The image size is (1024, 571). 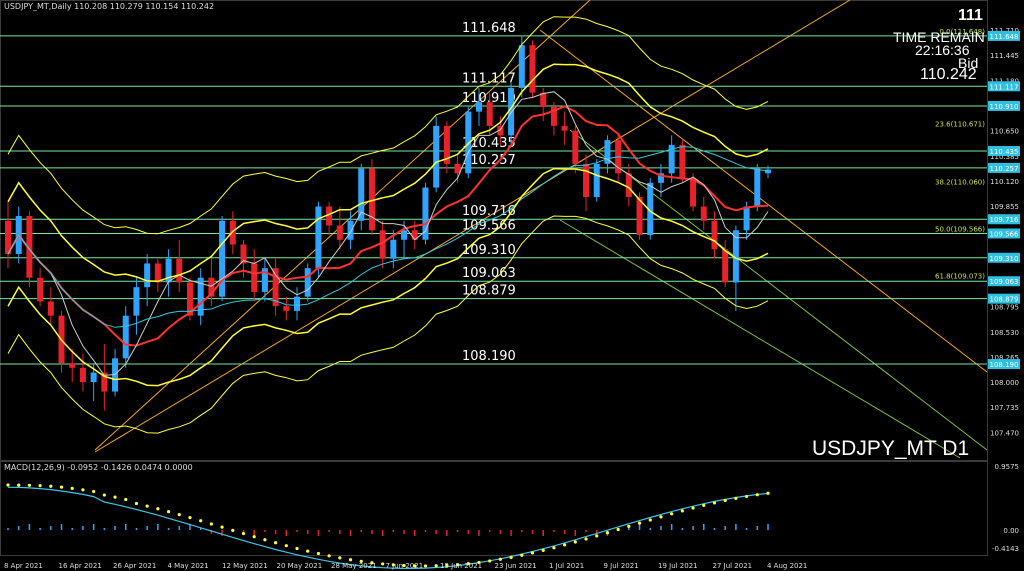 What do you see at coordinates (1004, 220) in the screenshot?
I see `level-price-tag-text: 109.716` at bounding box center [1004, 220].